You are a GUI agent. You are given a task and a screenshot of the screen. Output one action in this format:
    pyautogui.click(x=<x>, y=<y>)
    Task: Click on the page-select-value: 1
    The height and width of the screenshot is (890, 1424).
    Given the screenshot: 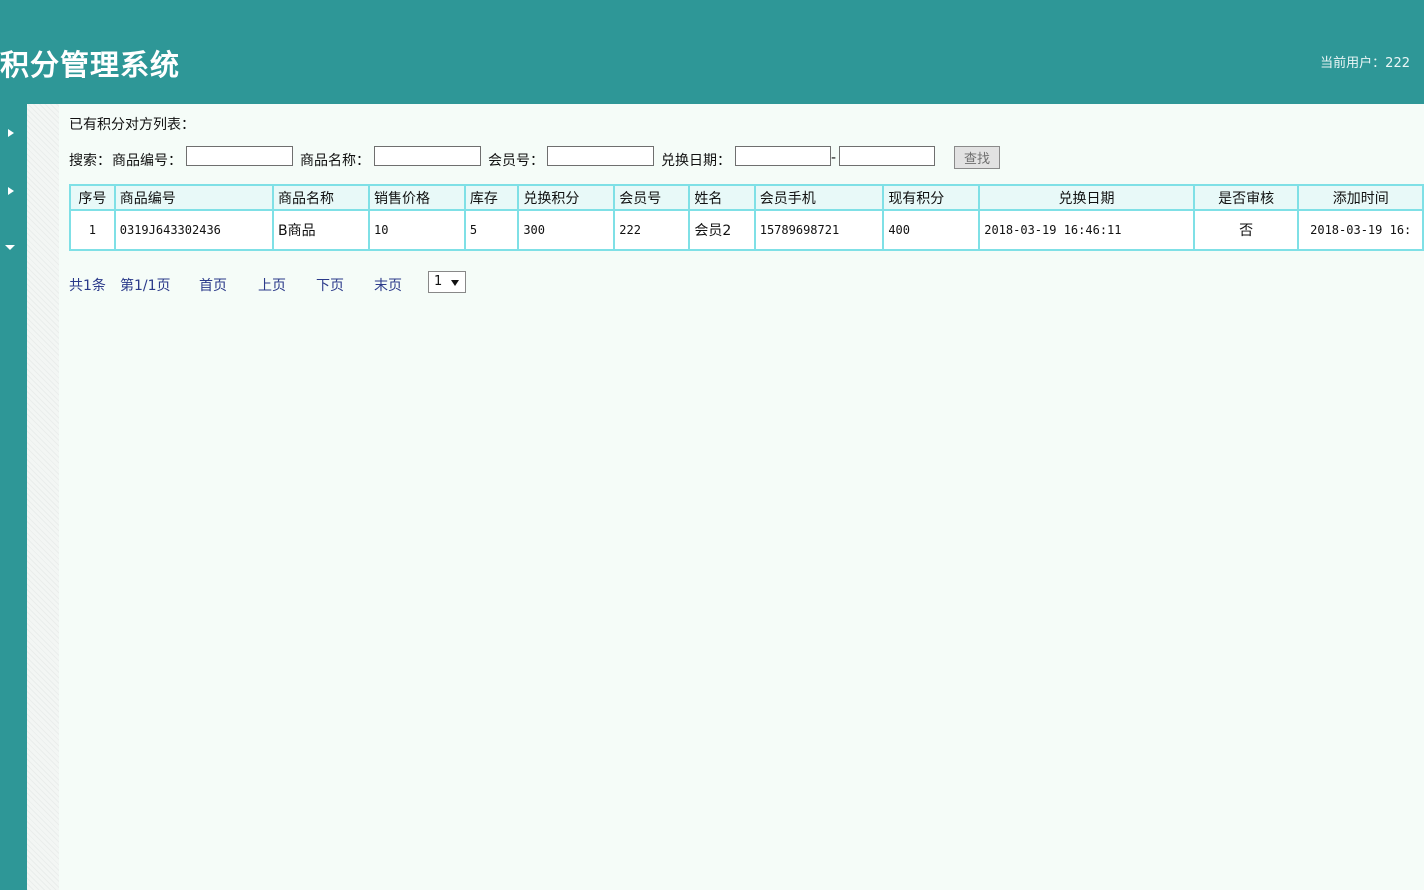 What is the action you would take?
    pyautogui.click(x=438, y=281)
    